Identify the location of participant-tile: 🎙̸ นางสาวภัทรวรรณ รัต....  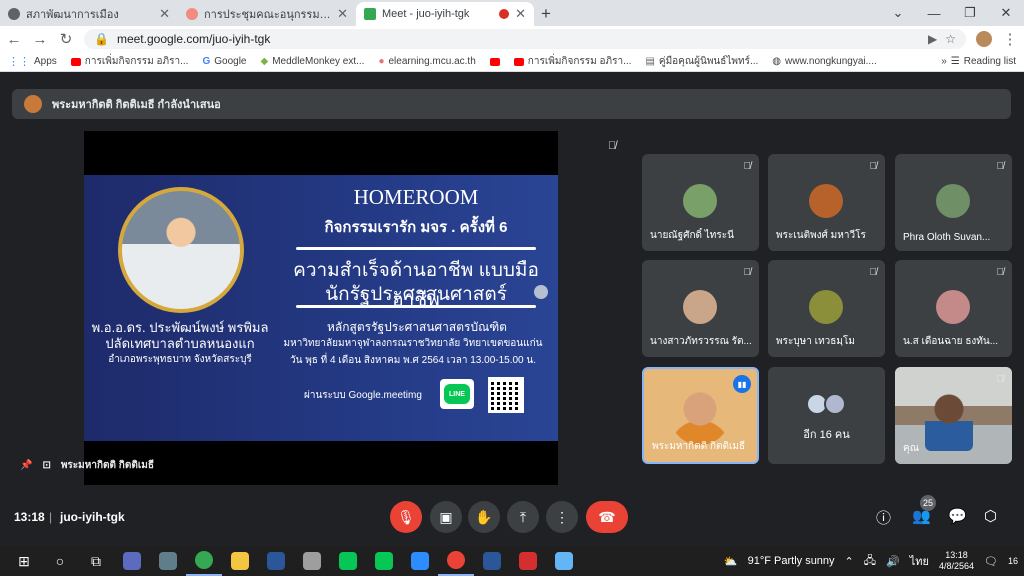
(700, 308).